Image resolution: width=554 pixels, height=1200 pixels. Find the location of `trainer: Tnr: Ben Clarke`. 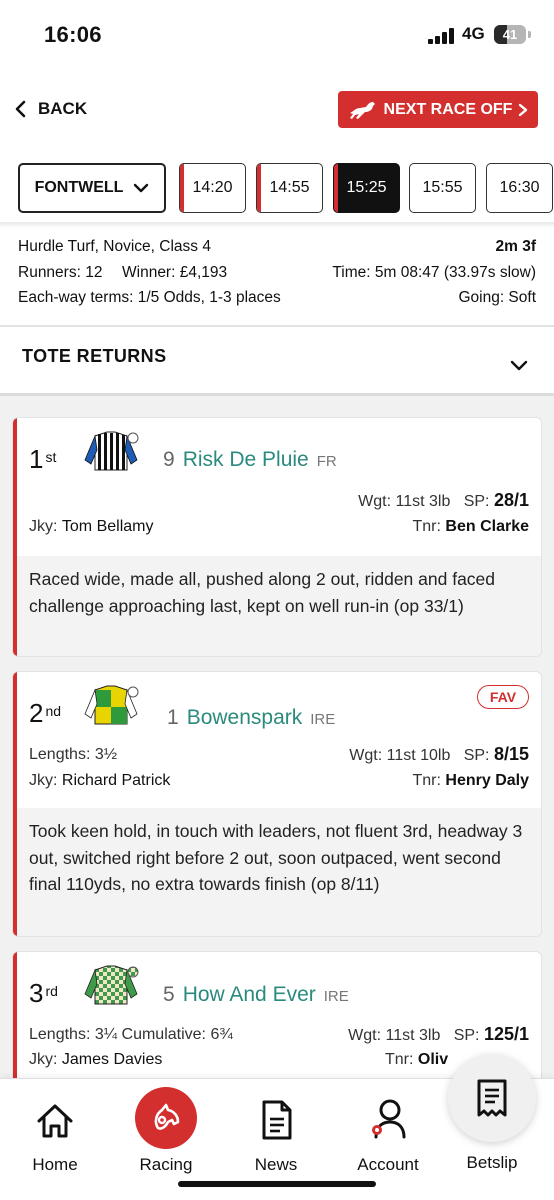

trainer: Tnr: Ben Clarke is located at coordinates (471, 527).